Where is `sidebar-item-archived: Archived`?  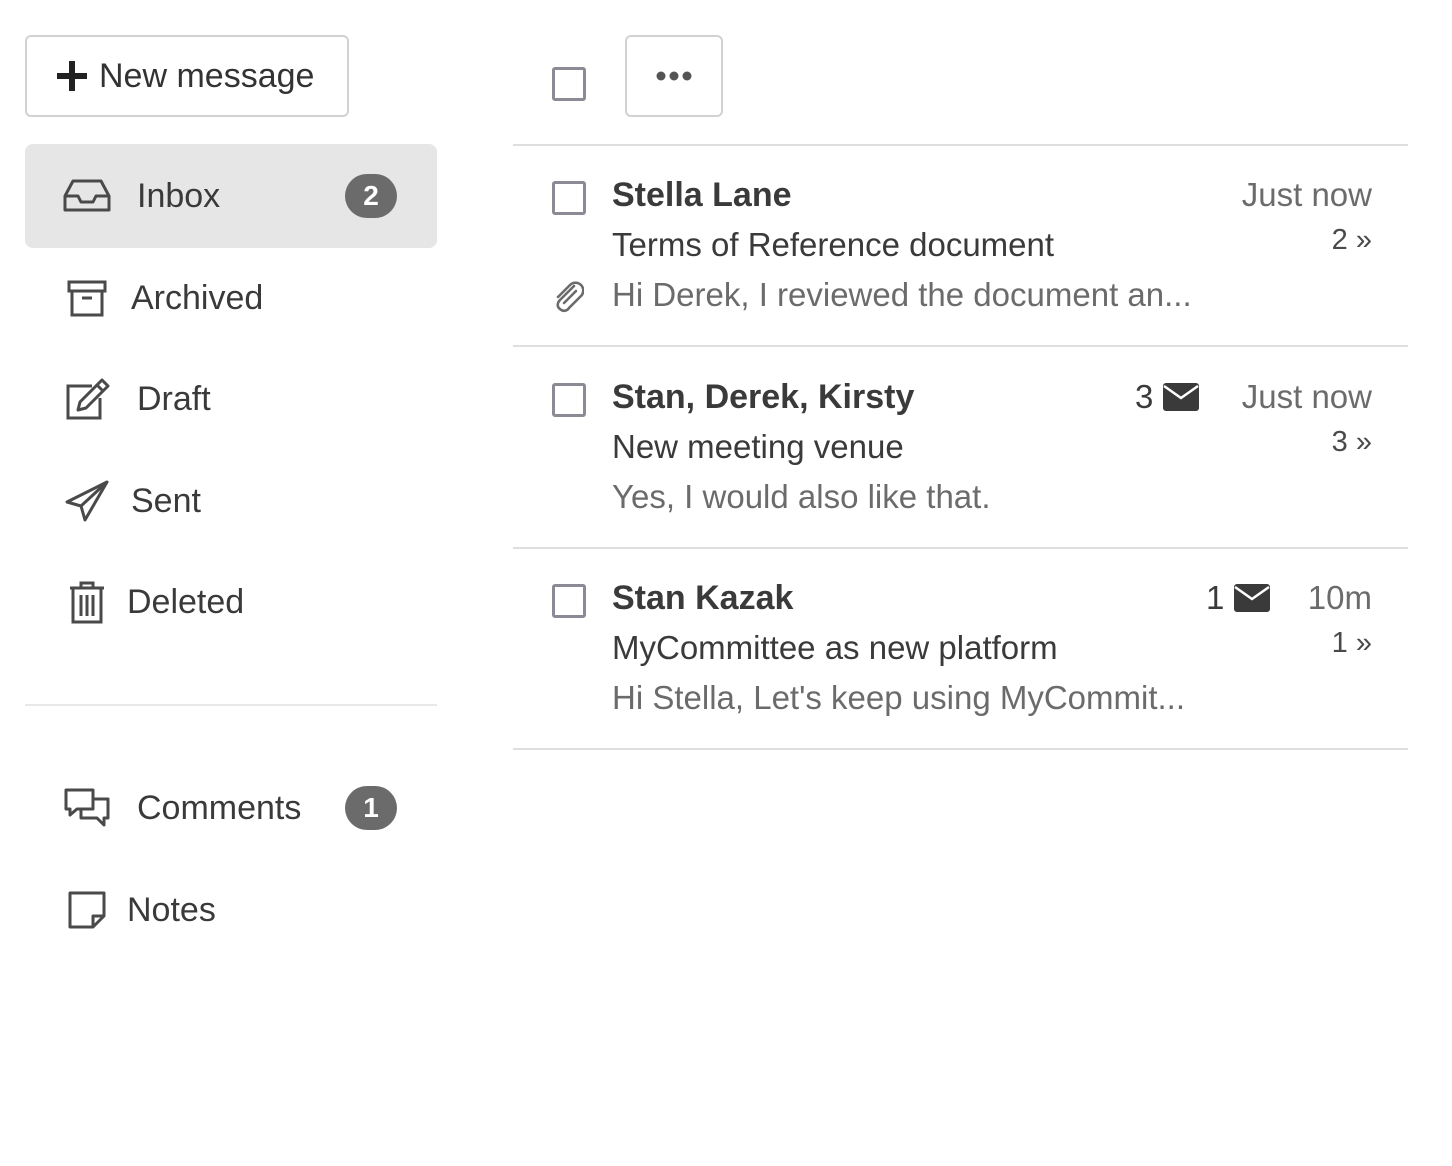
sidebar-item-archived: Archived is located at coordinates (231, 298).